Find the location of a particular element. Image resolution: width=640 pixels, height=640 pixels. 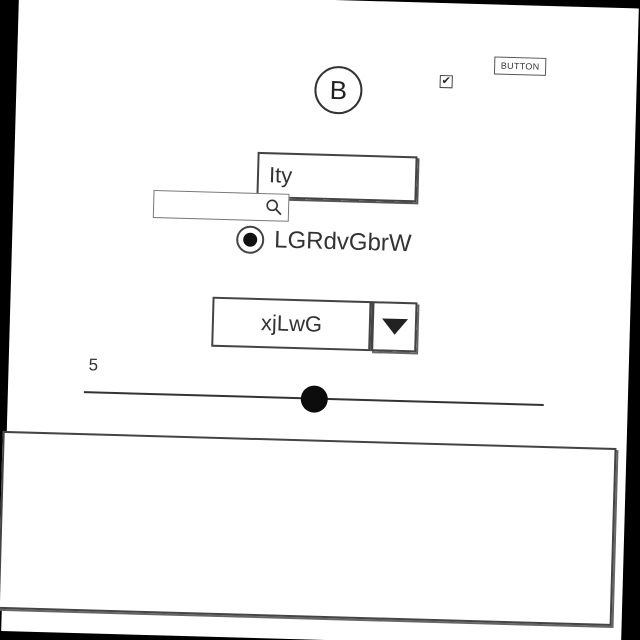

dropdown: xjLwG is located at coordinates (314, 325).